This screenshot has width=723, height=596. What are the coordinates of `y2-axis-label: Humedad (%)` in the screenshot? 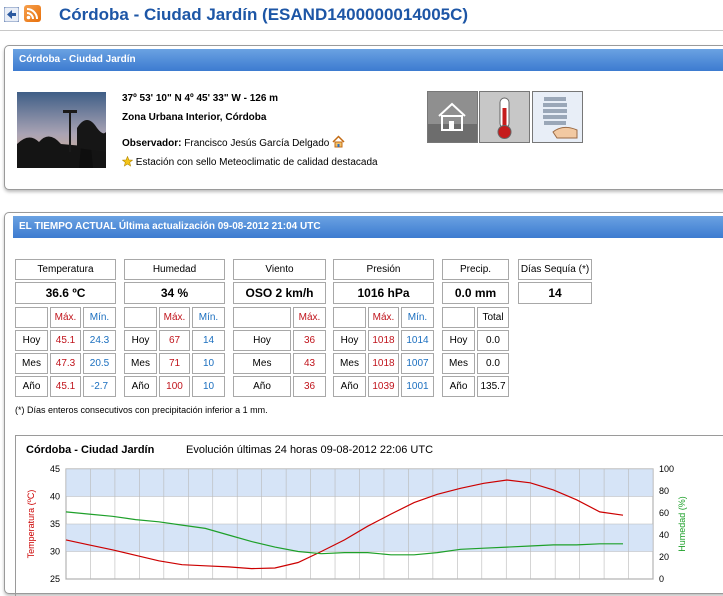 It's located at (682, 524).